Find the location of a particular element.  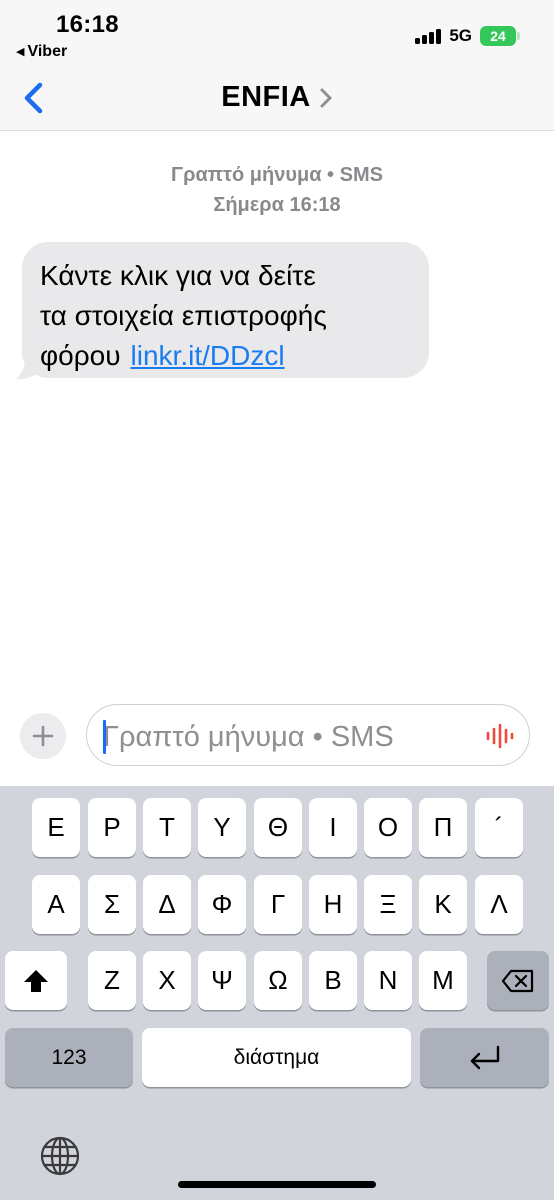

back-triangle-icon: ◀ is located at coordinates (20, 51).